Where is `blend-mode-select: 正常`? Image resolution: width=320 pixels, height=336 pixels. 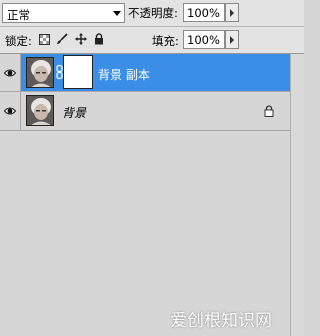 blend-mode-select: 正常 is located at coordinates (63, 13).